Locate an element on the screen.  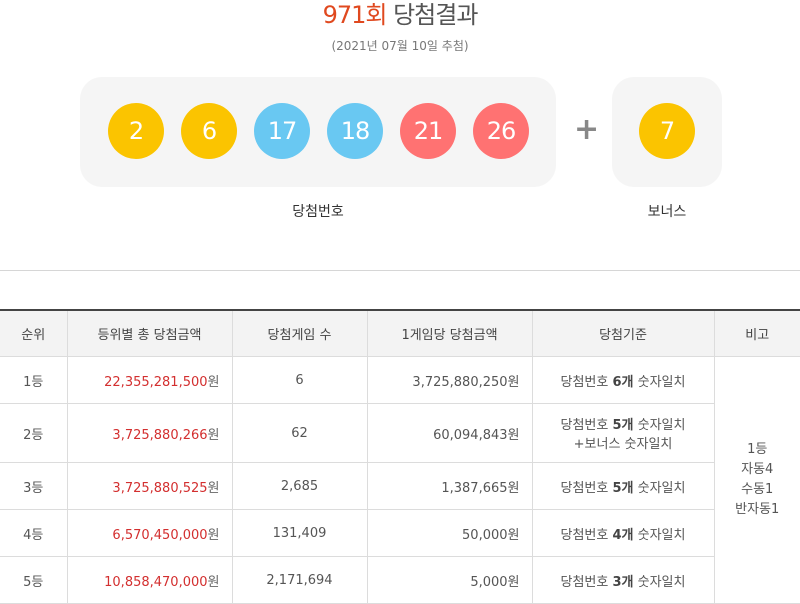
total-prize-cell: 6,570,450,000원 is located at coordinates (149, 533).